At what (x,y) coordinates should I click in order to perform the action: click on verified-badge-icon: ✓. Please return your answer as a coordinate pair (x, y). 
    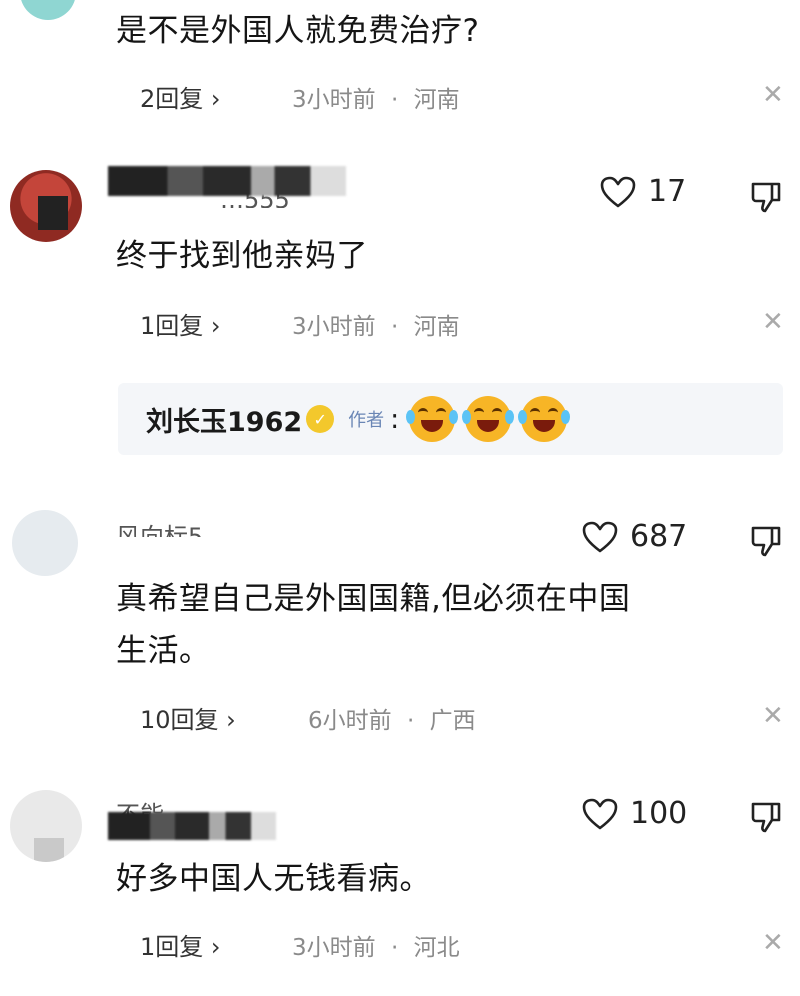
    Looking at the image, I should click on (320, 419).